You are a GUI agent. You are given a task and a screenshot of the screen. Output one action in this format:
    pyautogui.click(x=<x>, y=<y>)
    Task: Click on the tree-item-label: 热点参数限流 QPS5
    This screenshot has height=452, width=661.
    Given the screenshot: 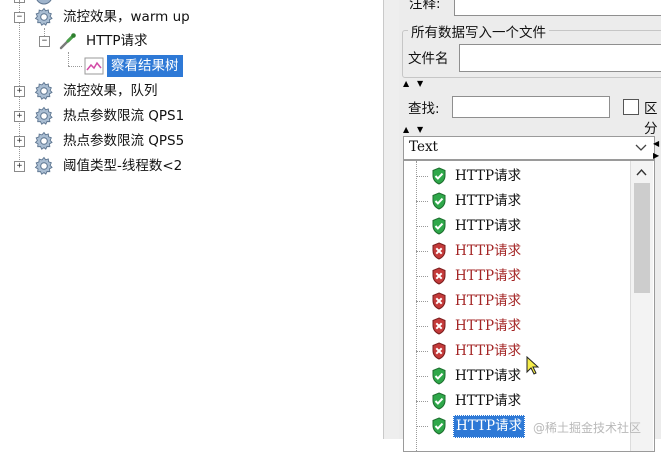 What is the action you would take?
    pyautogui.click(x=124, y=141)
    